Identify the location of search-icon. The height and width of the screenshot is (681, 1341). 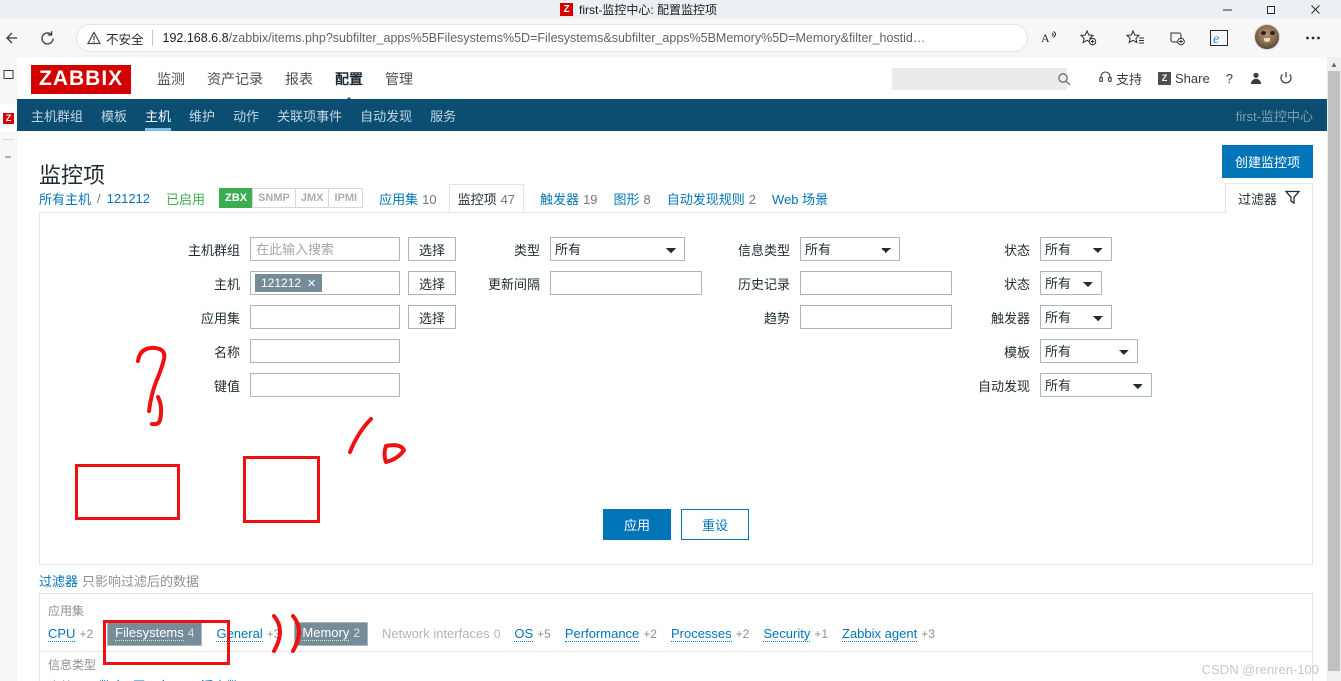
(1064, 79).